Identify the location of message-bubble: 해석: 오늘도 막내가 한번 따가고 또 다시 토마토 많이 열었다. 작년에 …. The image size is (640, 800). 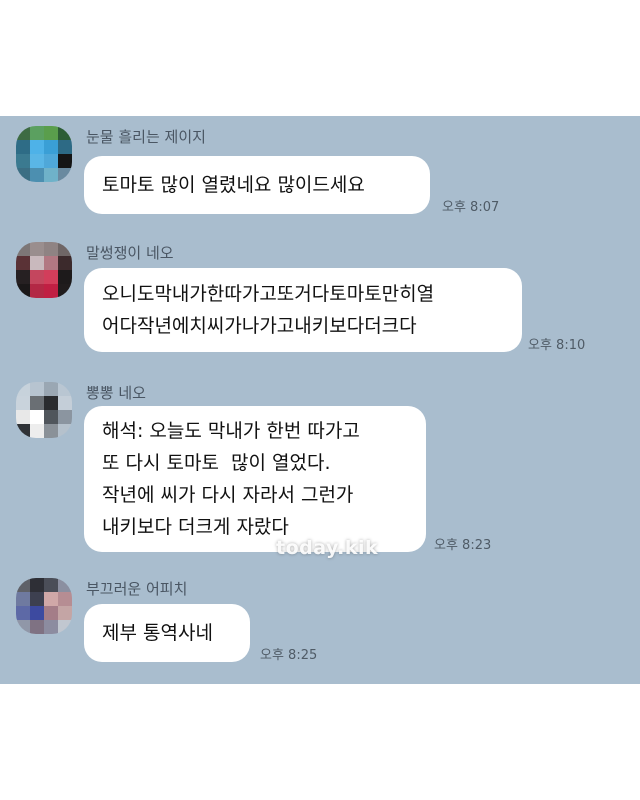
(255, 479).